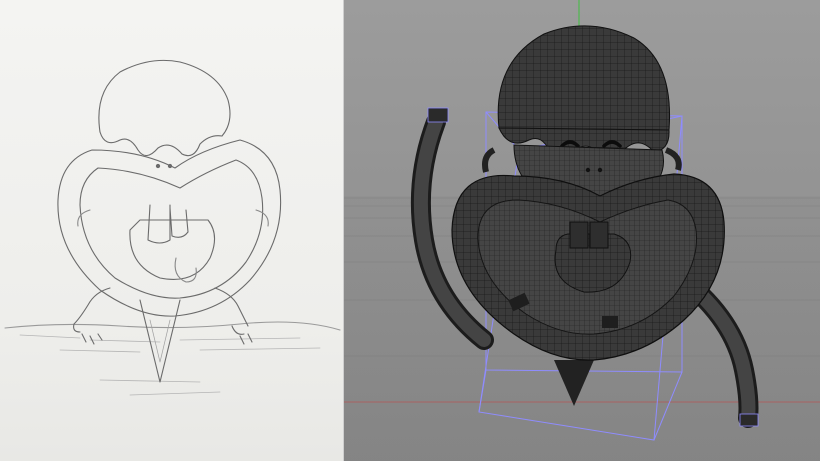 The width and height of the screenshot is (820, 461). What do you see at coordinates (579, 235) in the screenshot?
I see `model-tooth-left` at bounding box center [579, 235].